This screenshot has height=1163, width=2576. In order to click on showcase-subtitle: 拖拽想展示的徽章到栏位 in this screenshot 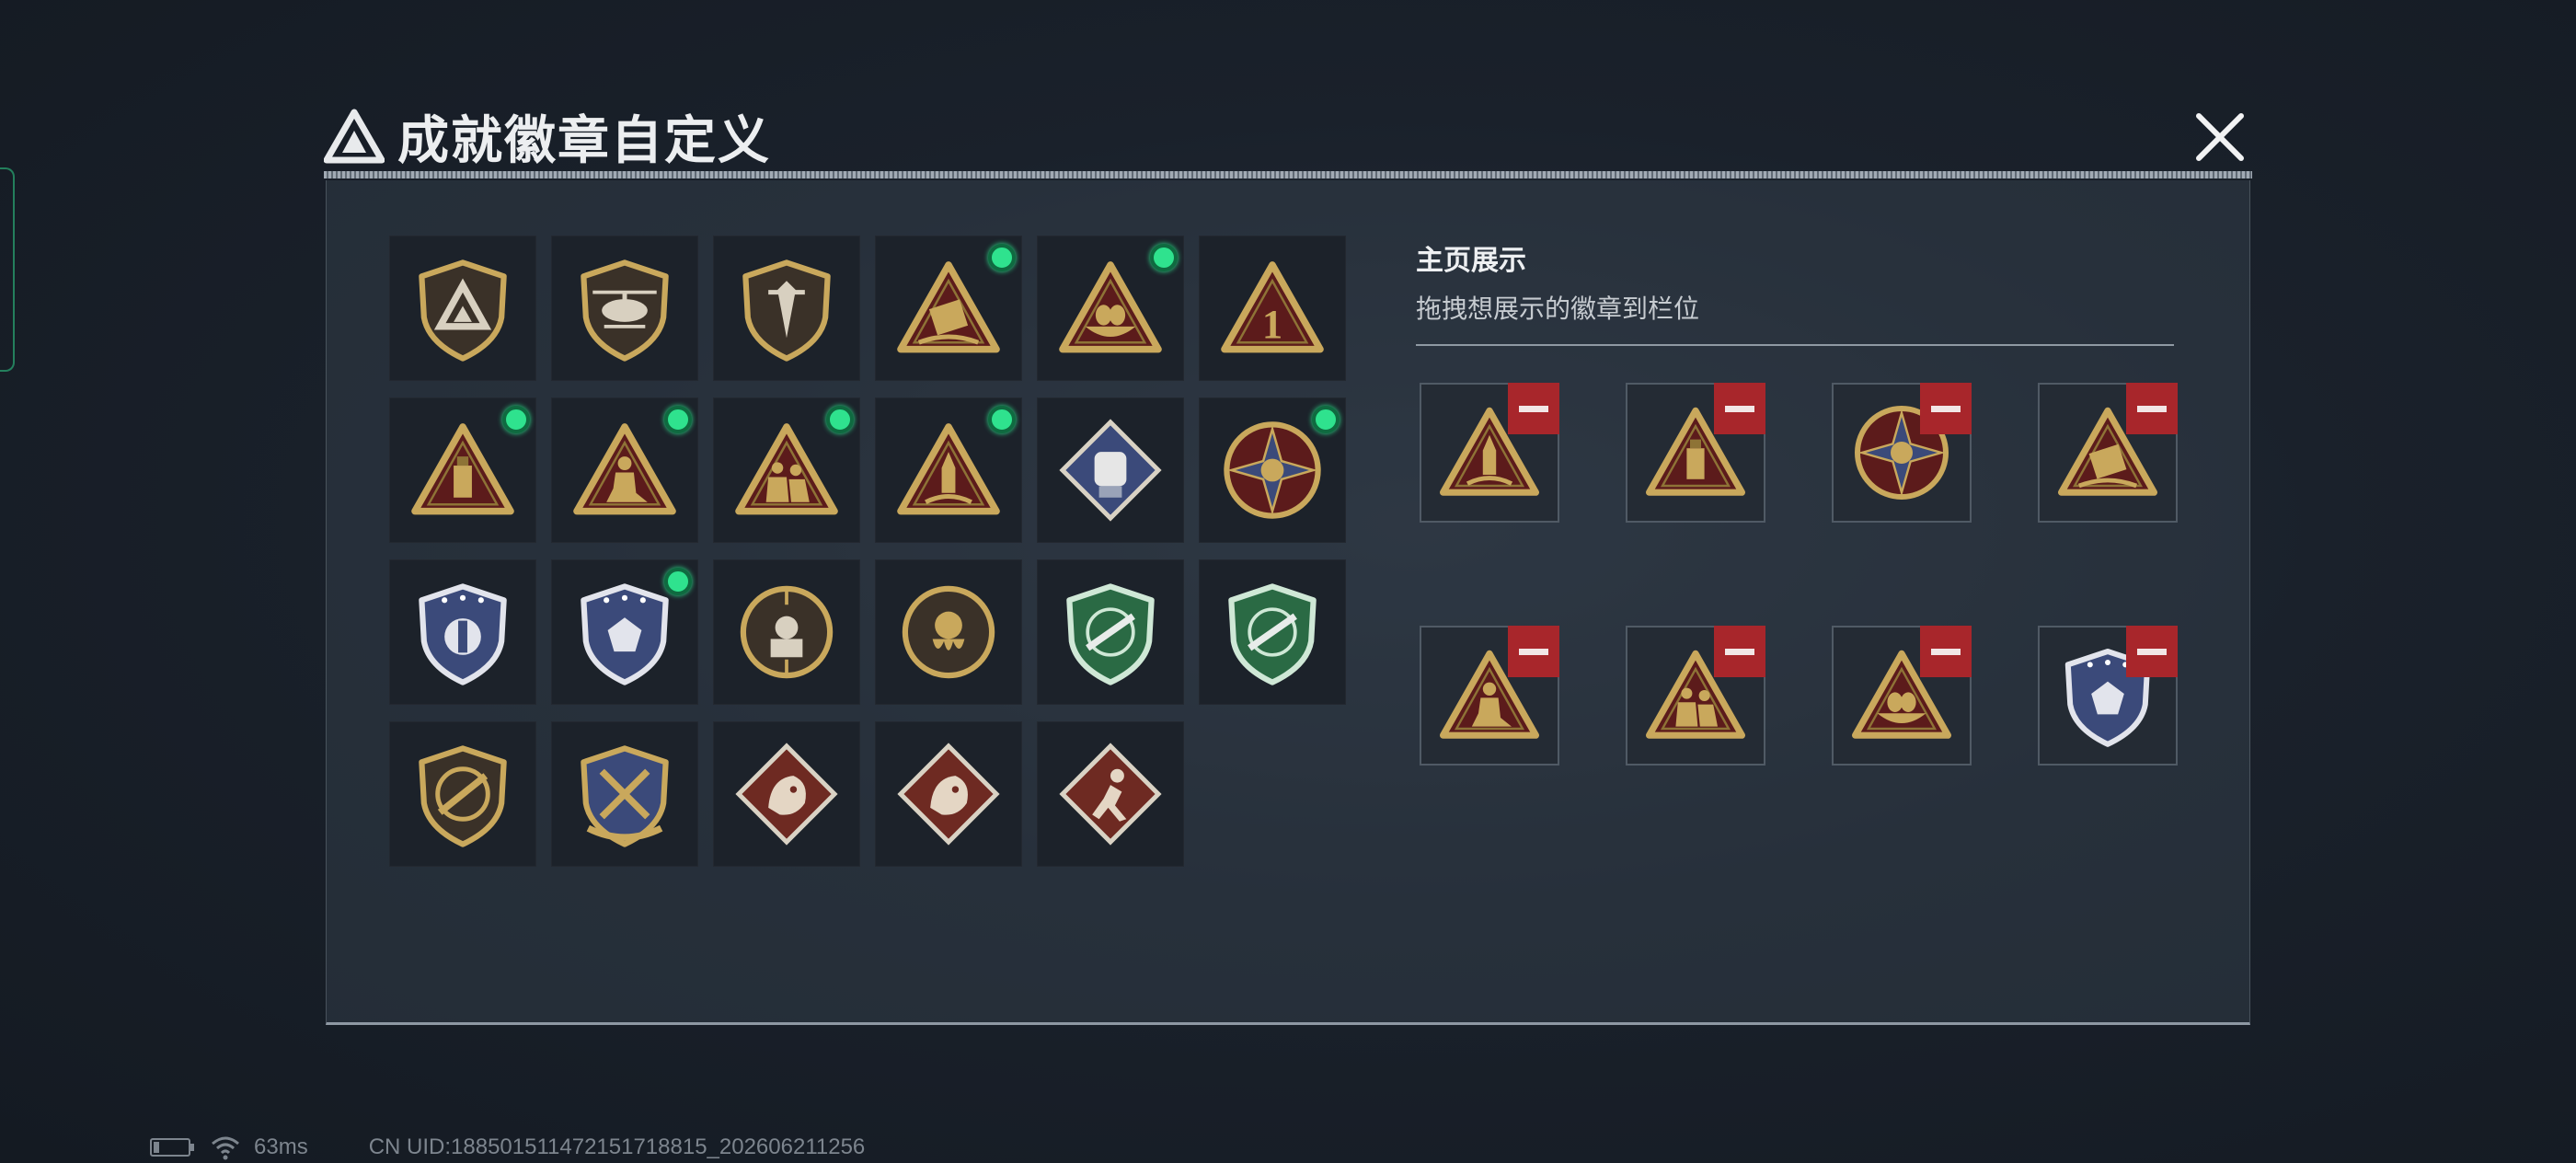, I will do `click(1558, 308)`.